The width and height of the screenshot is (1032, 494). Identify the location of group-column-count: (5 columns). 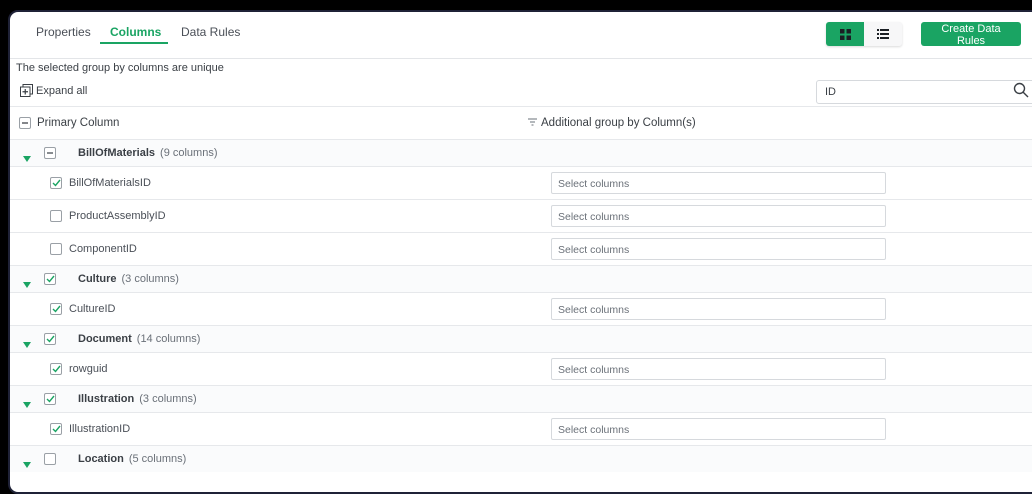
(157, 459).